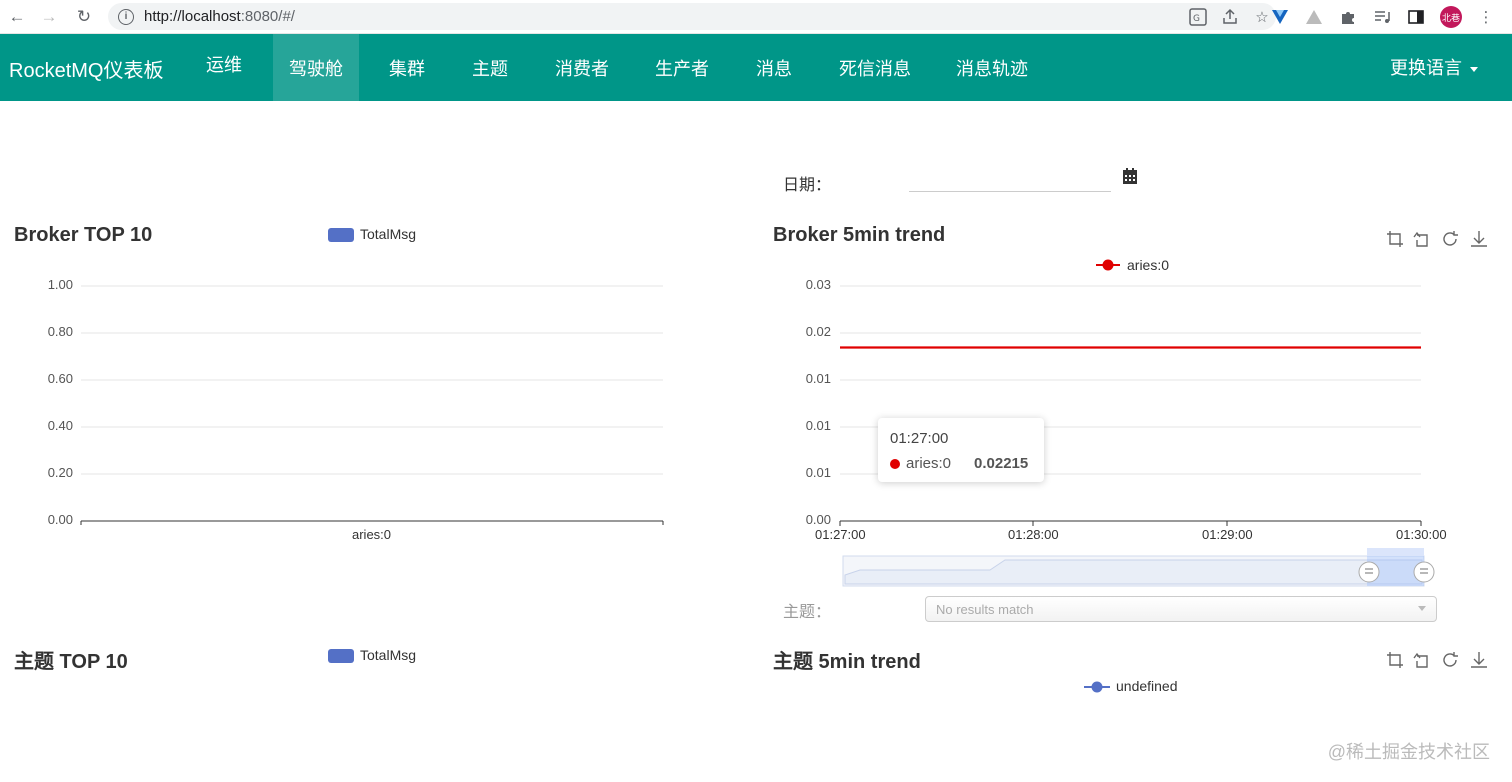  What do you see at coordinates (219, 16) in the screenshot?
I see `url-text: http://localhost:8080/#/` at bounding box center [219, 16].